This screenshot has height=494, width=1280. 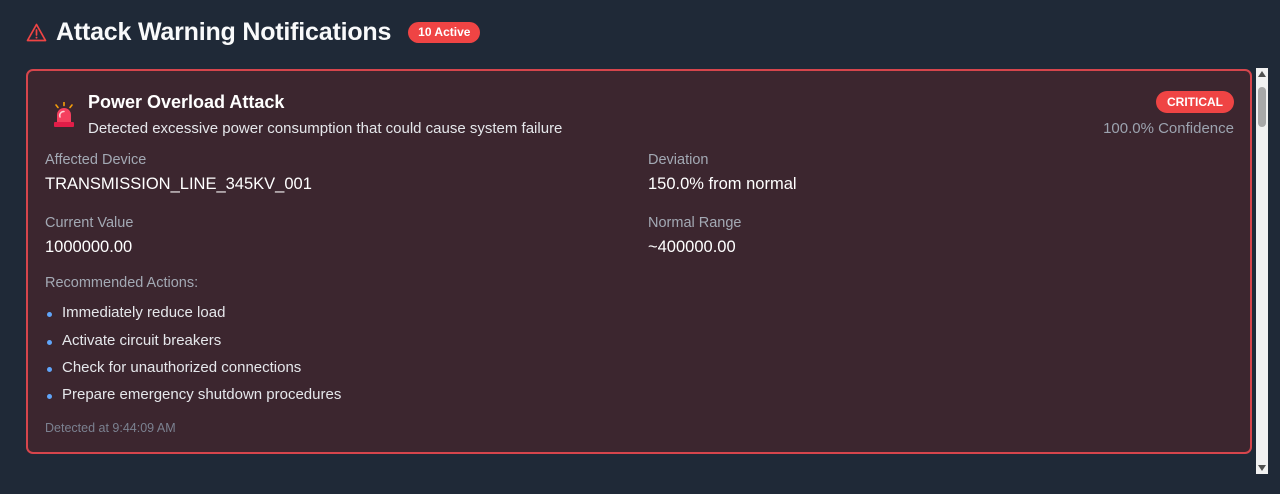 I want to click on severity-badge: CRITICAL, so click(x=1195, y=102).